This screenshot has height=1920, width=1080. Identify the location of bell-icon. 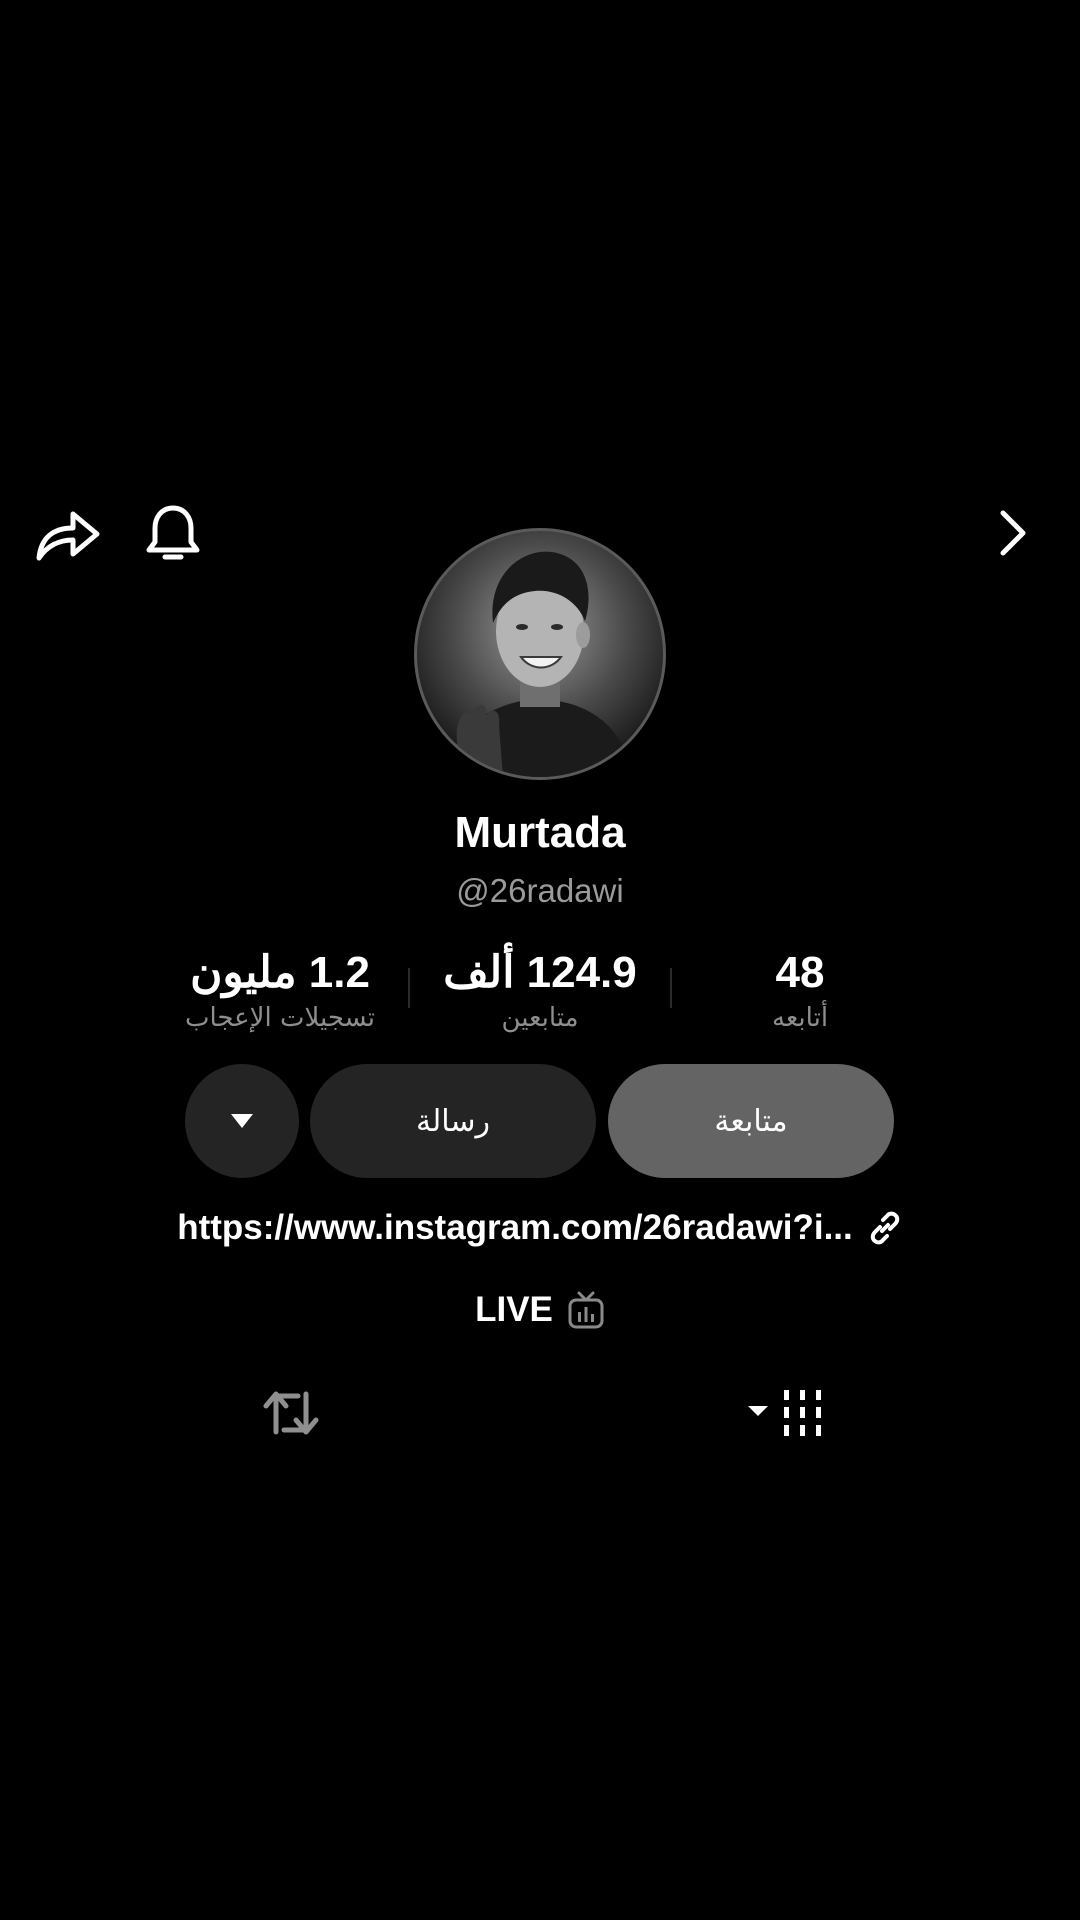
(173, 532).